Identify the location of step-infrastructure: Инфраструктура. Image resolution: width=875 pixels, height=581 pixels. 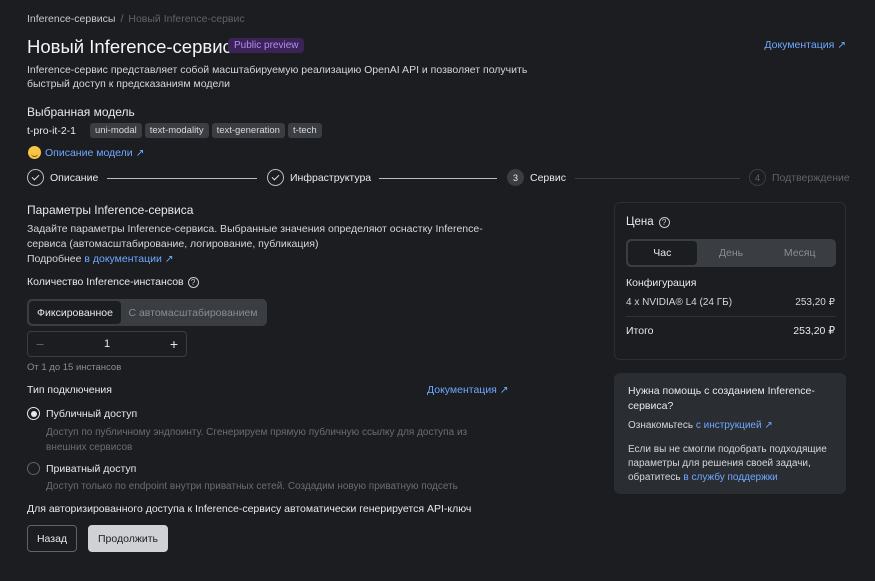
(319, 177).